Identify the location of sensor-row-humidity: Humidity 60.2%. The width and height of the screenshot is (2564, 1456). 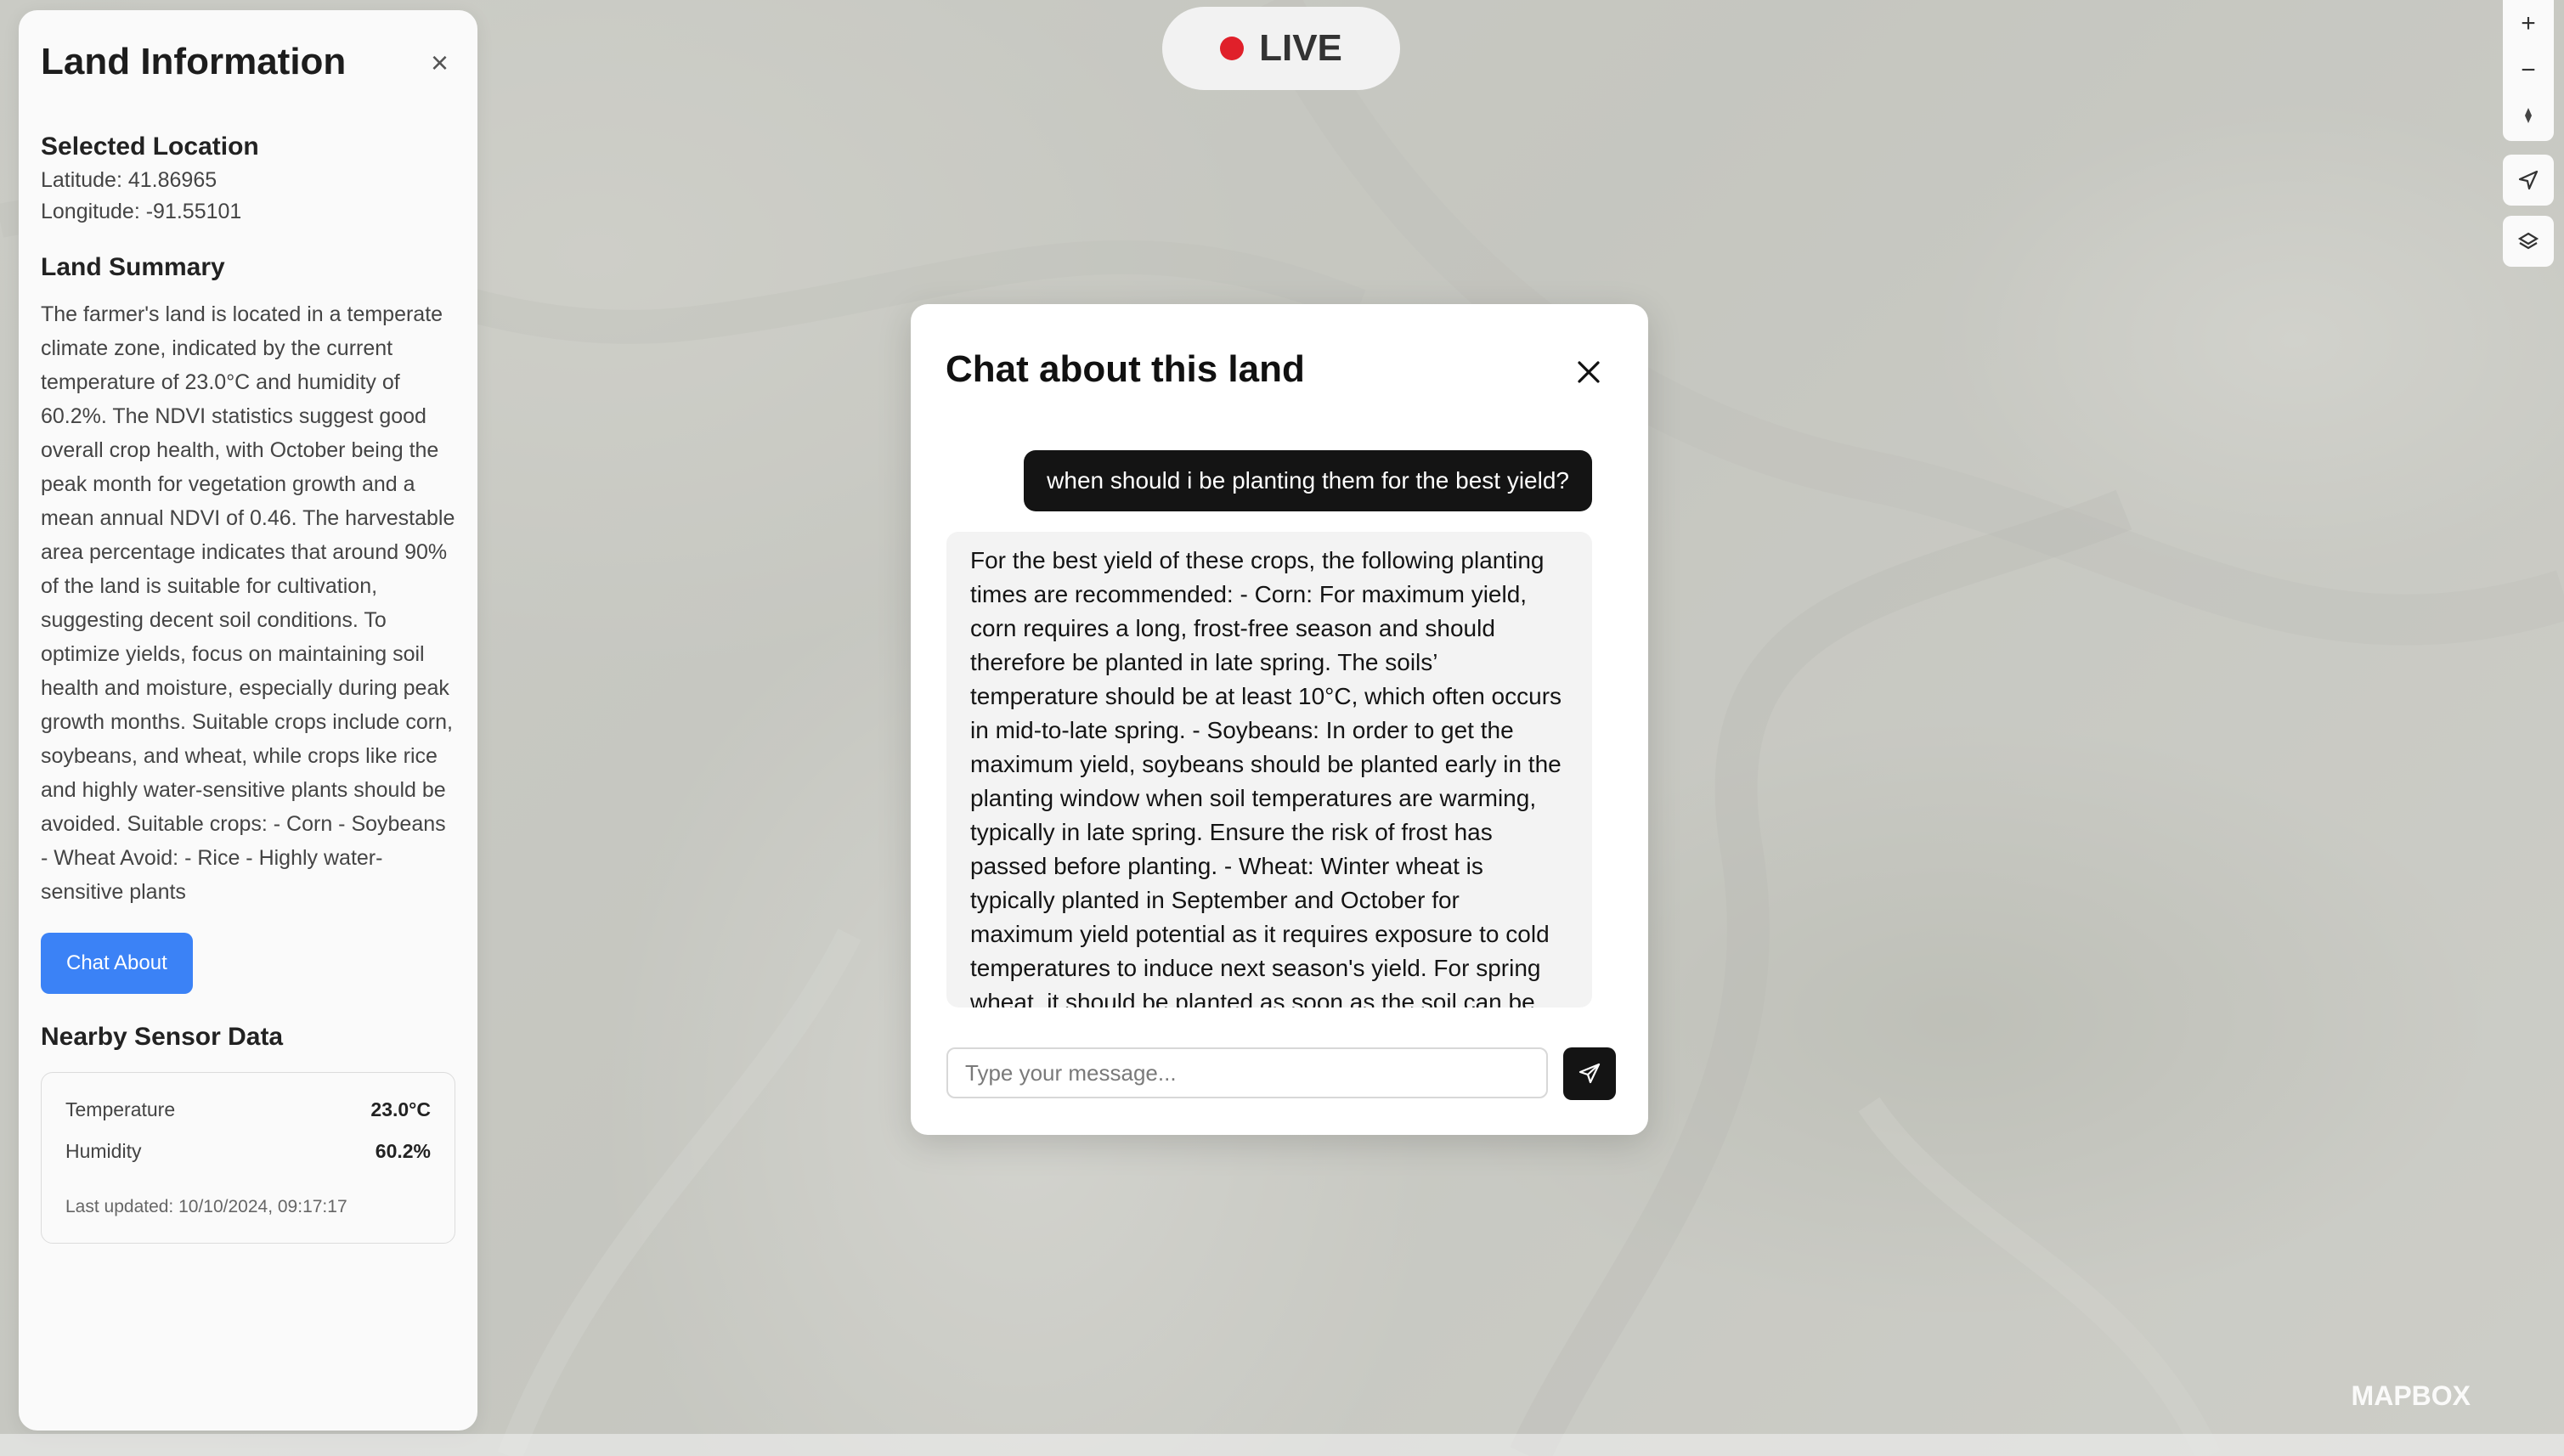
(248, 1152).